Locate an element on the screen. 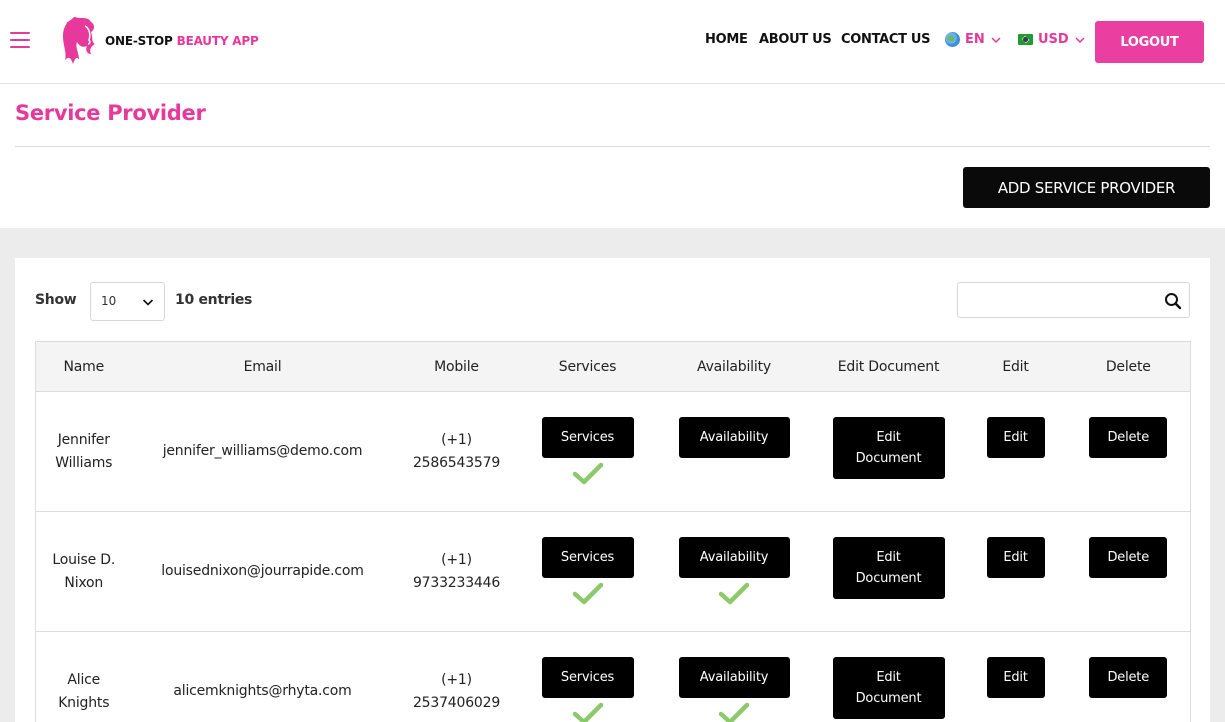  name-line2: Nixon is located at coordinates (84, 582).